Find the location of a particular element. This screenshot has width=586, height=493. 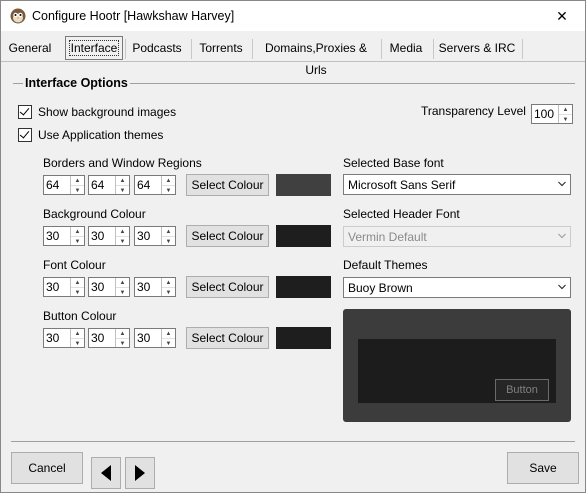

button-select-colour-button: Select Colour is located at coordinates (227, 338).